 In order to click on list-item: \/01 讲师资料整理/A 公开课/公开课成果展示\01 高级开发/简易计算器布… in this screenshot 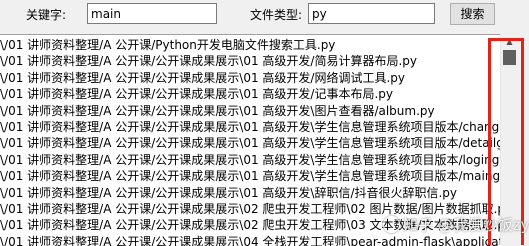, I will do `click(250, 61)`.